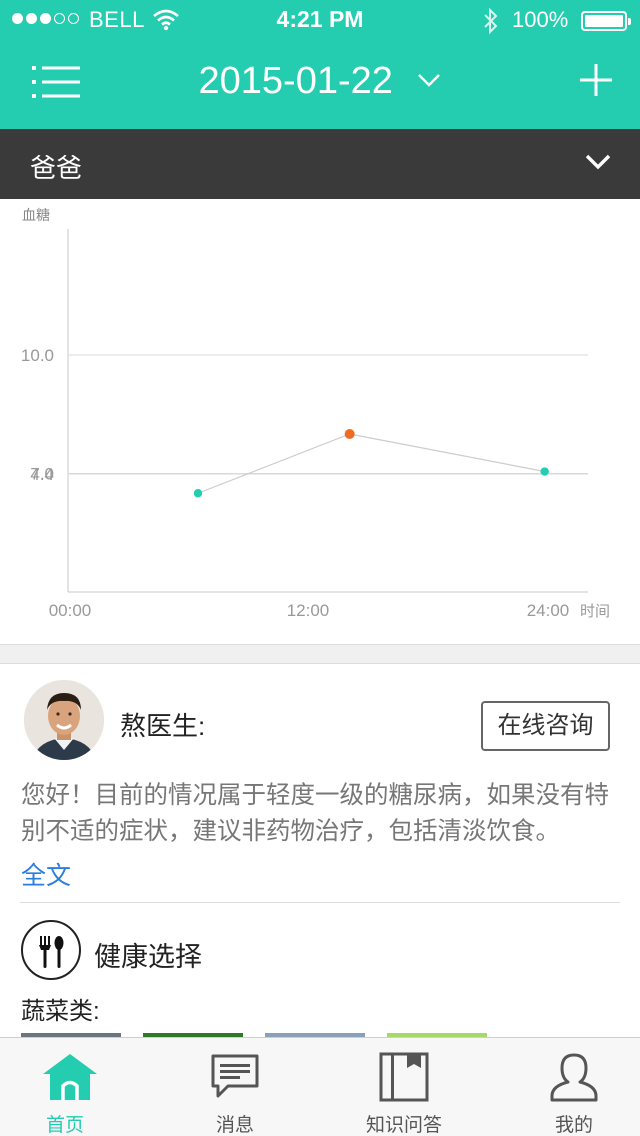  What do you see at coordinates (163, 726) in the screenshot?
I see `doctor-name: 熬医生:` at bounding box center [163, 726].